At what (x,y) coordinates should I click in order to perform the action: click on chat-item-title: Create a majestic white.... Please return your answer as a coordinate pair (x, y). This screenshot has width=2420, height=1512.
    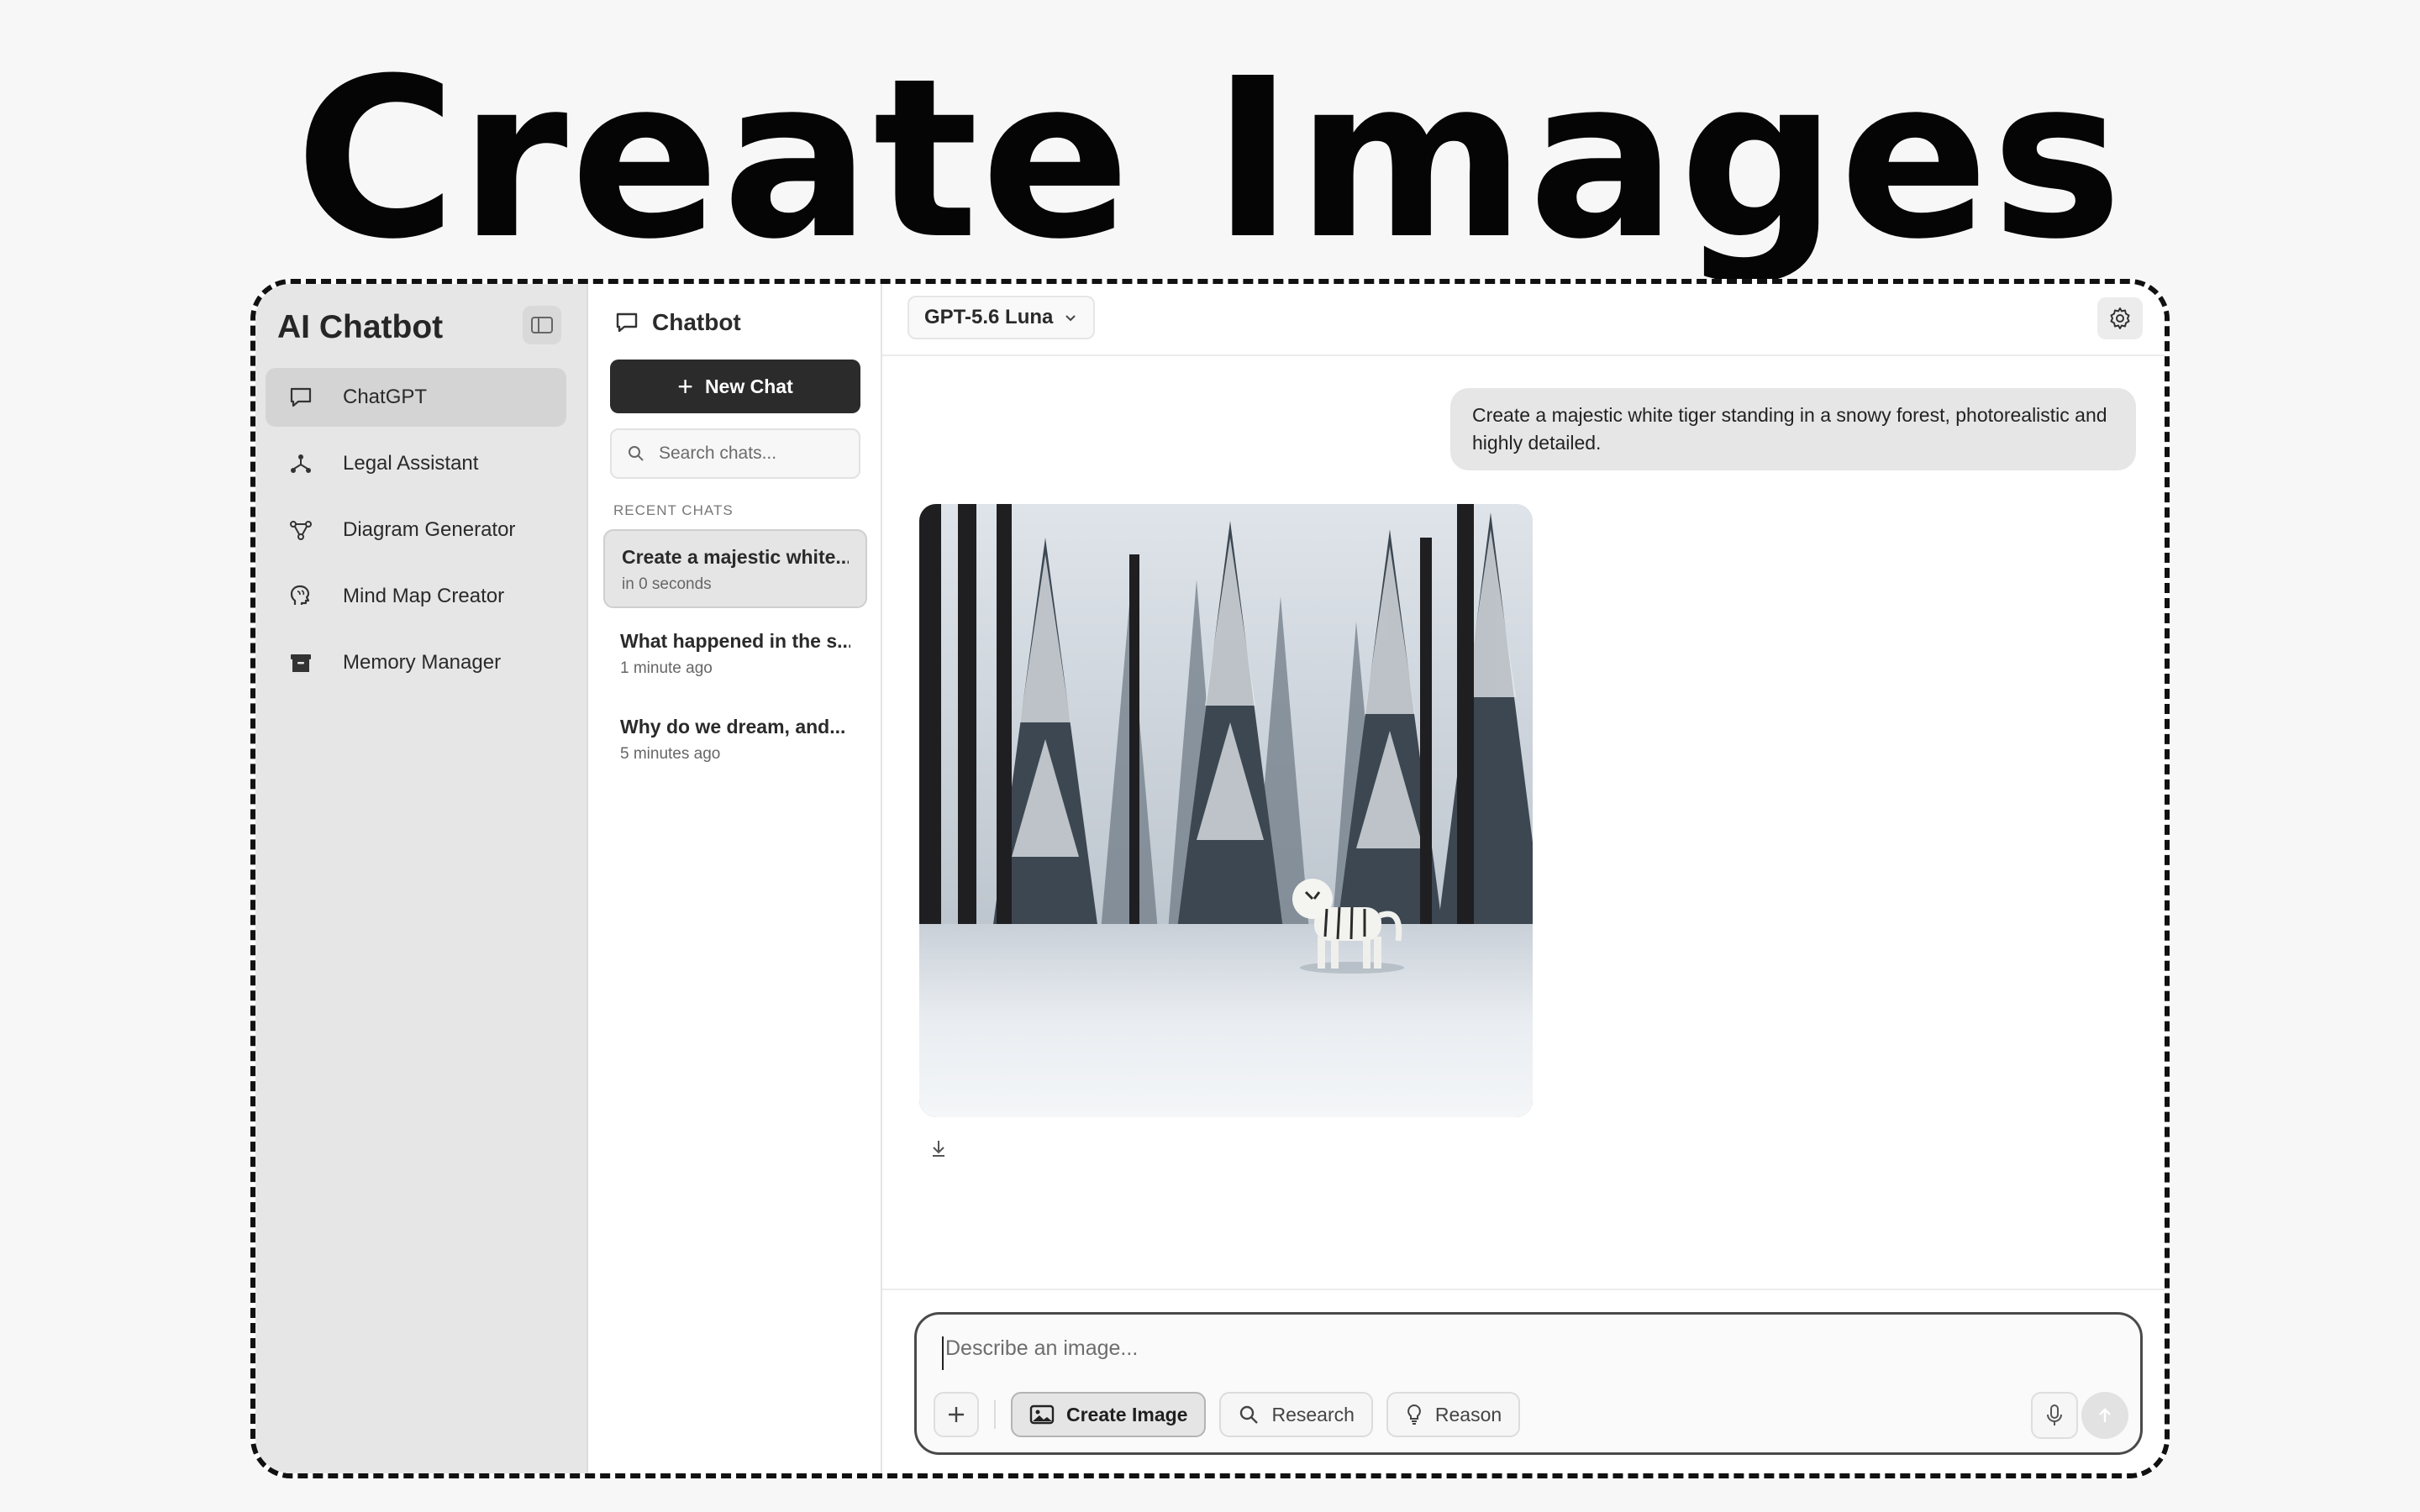
    Looking at the image, I should click on (735, 557).